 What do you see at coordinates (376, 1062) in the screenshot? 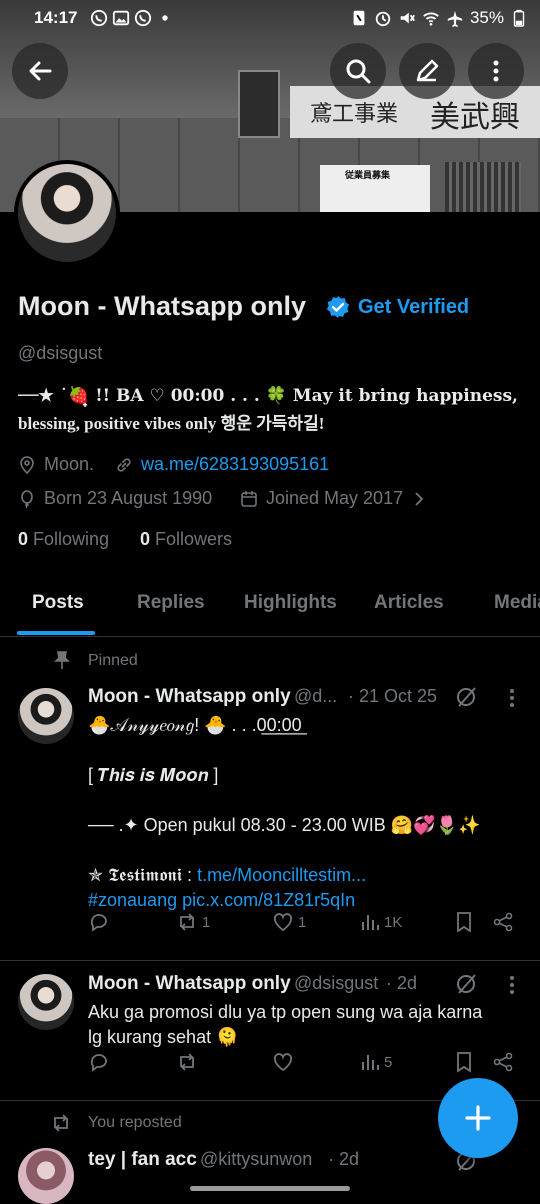
I see `views-button: 5` at bounding box center [376, 1062].